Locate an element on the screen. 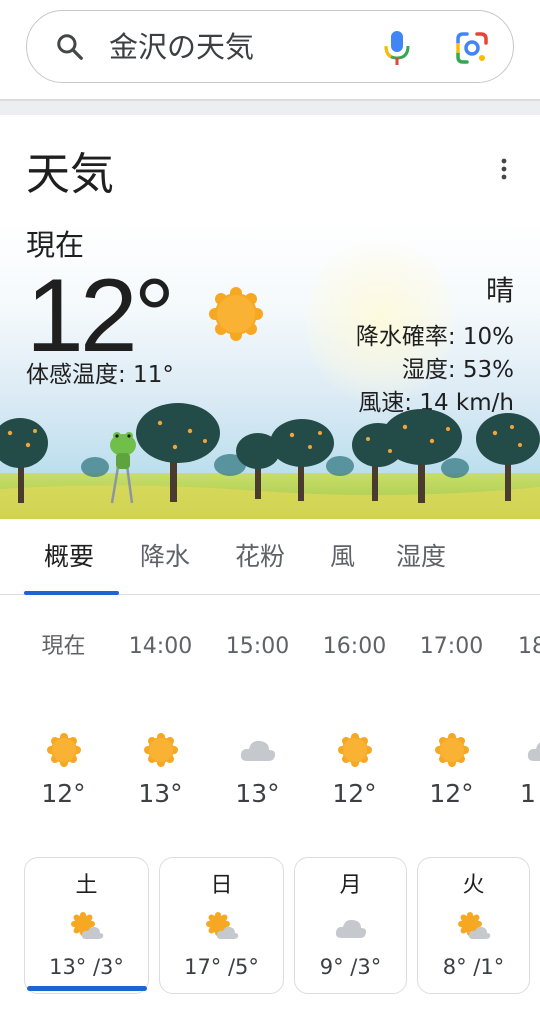 This screenshot has width=540, height=1024. hour-temperature: 1 is located at coordinates (528, 793).